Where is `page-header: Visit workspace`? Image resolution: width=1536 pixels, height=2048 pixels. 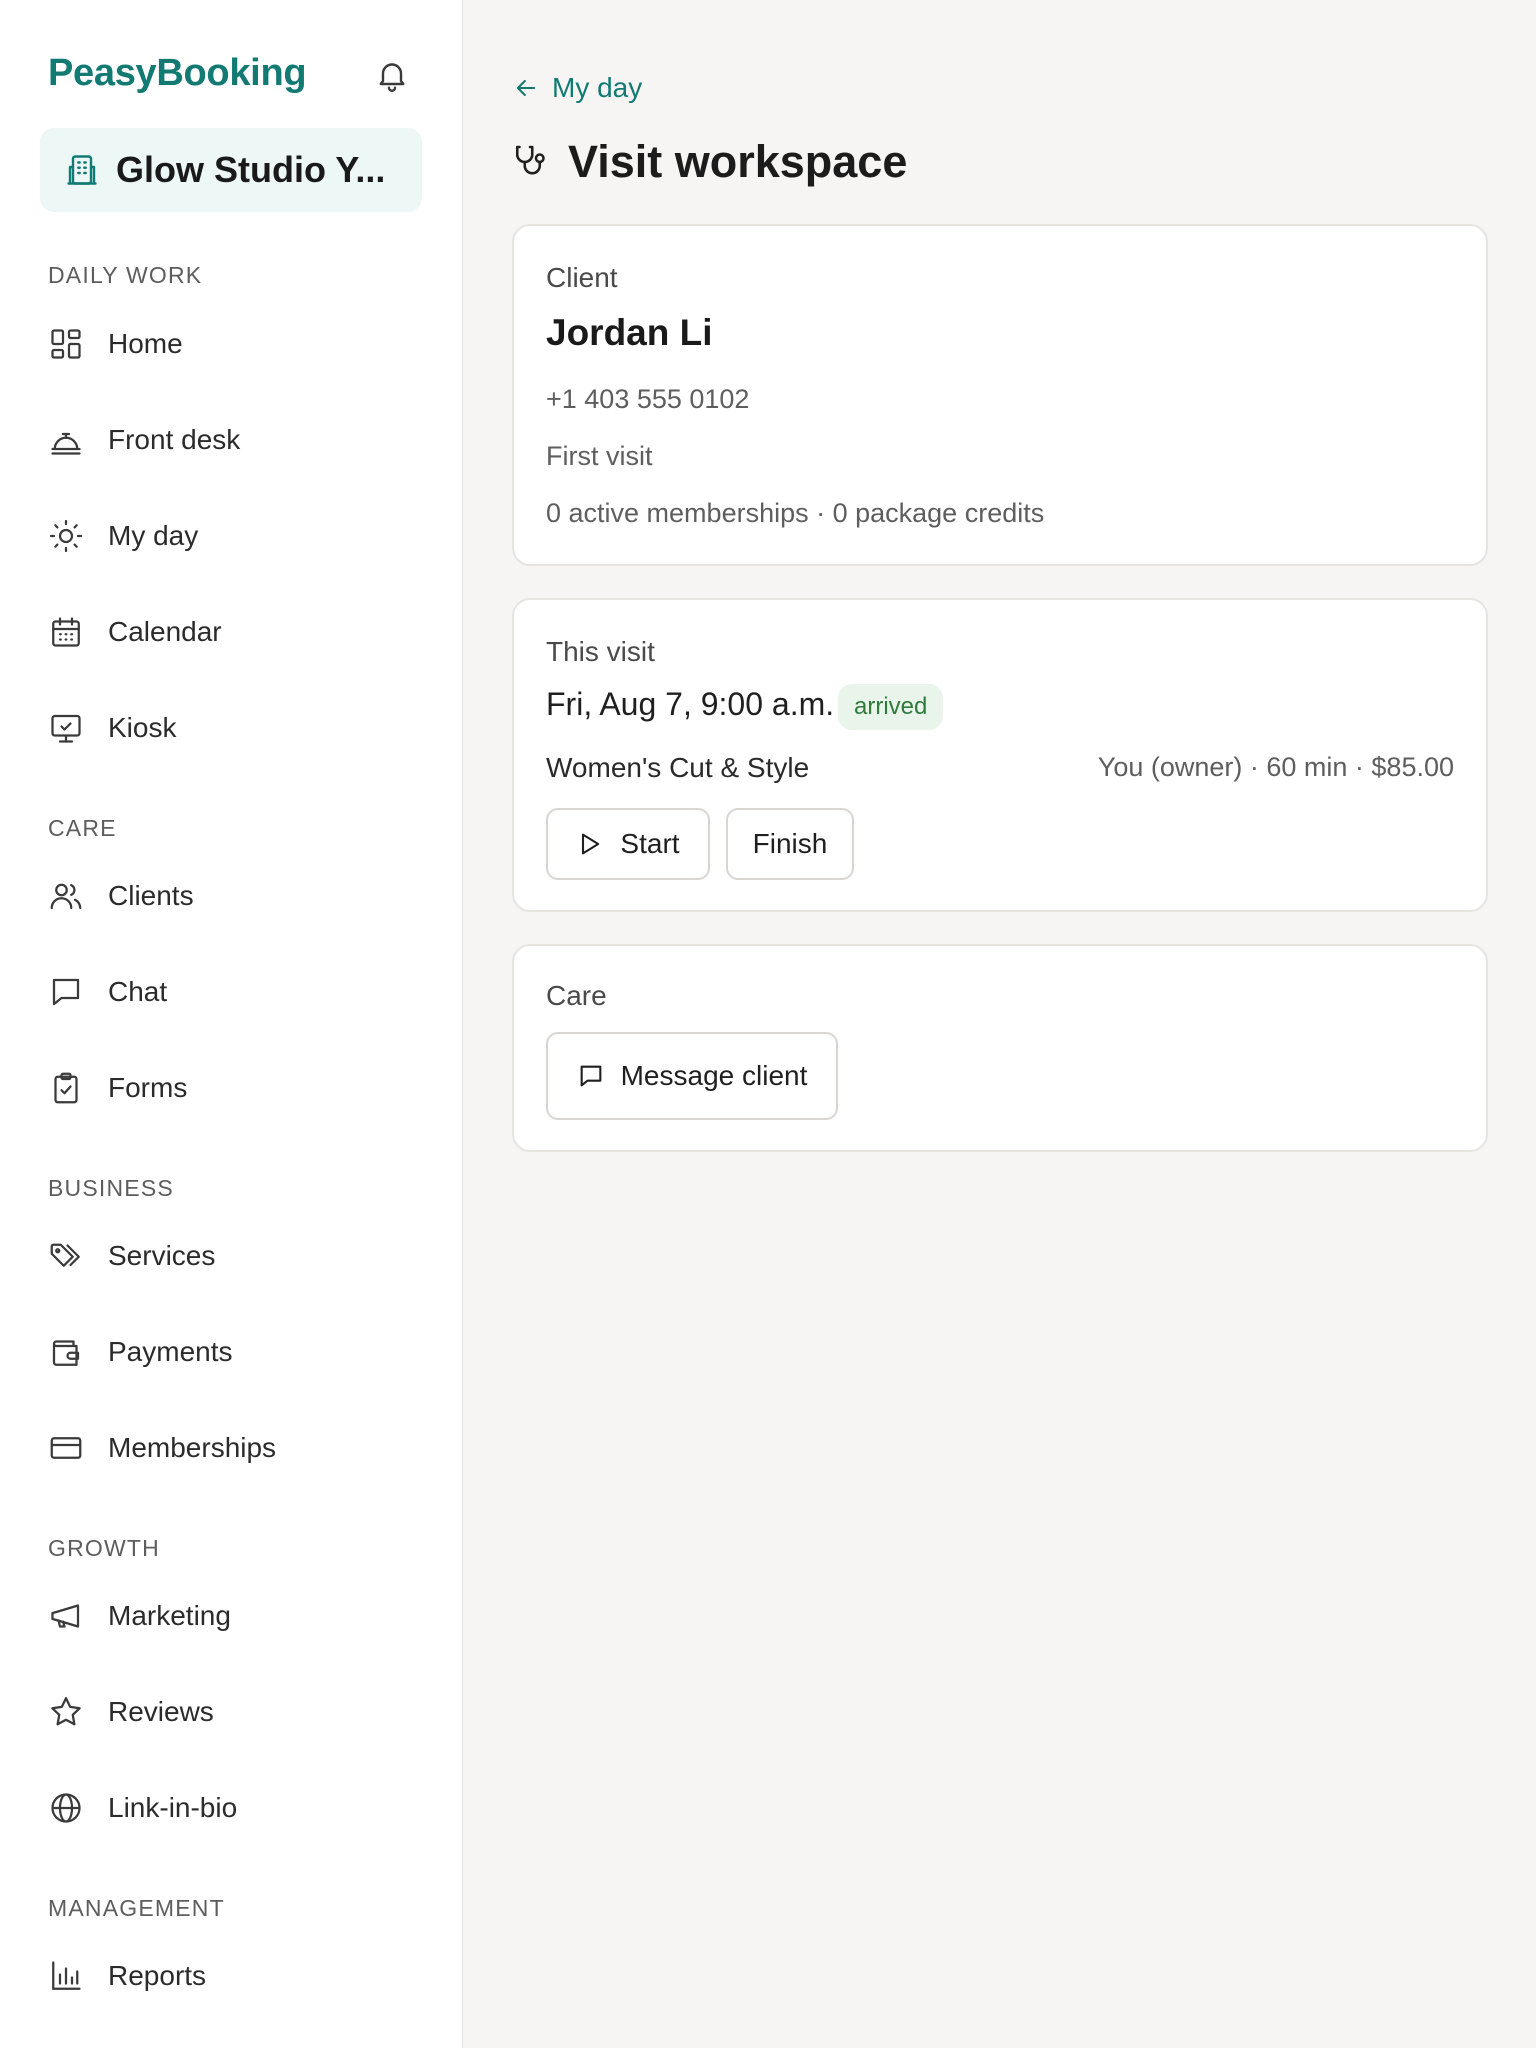
page-header: Visit workspace is located at coordinates (709, 162).